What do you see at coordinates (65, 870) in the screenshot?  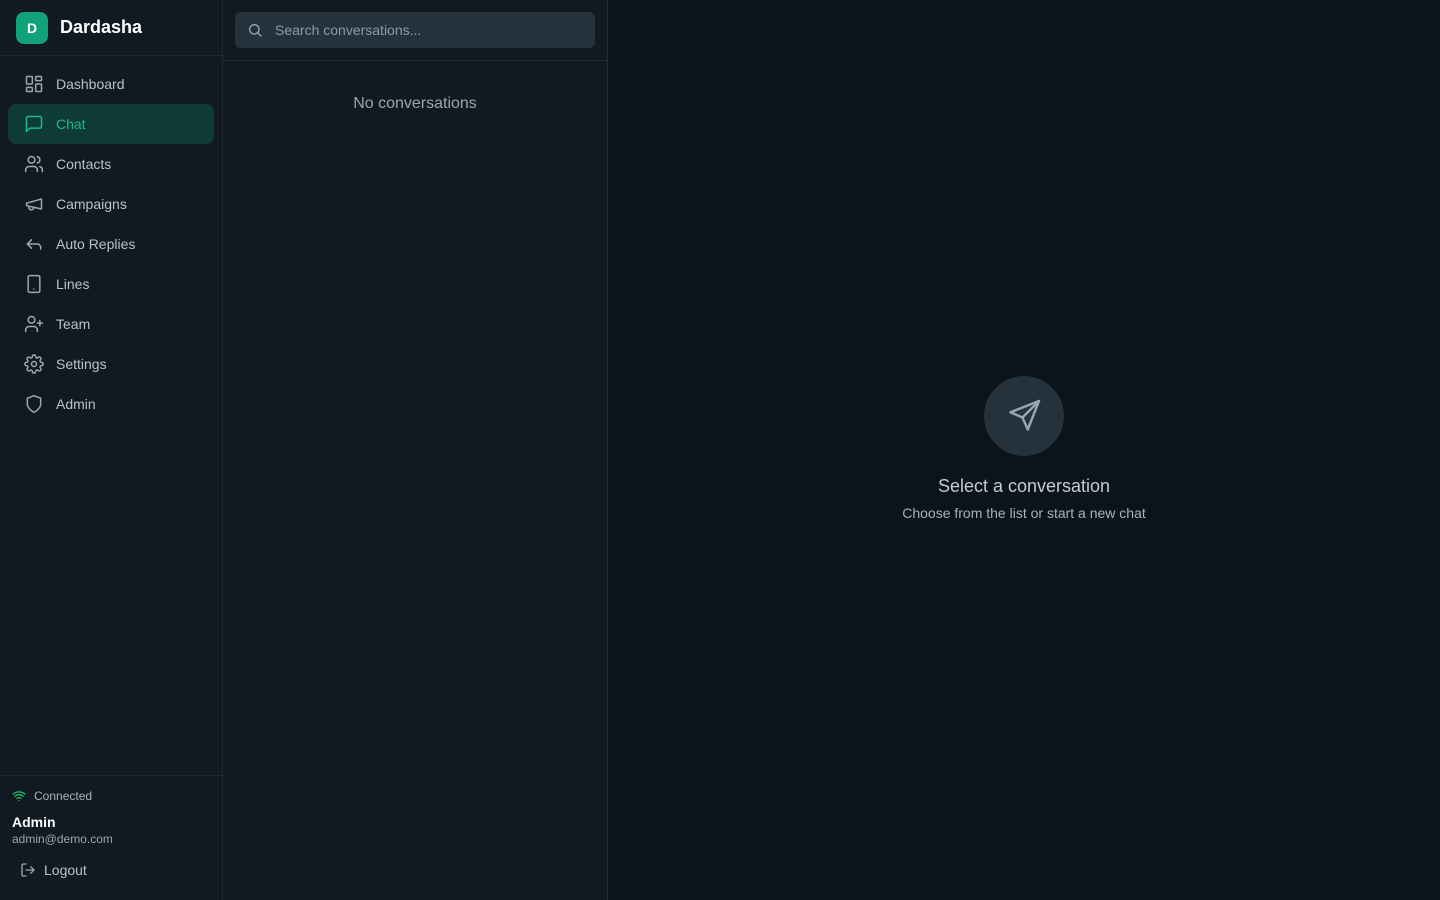 I see `logout-label: Logout` at bounding box center [65, 870].